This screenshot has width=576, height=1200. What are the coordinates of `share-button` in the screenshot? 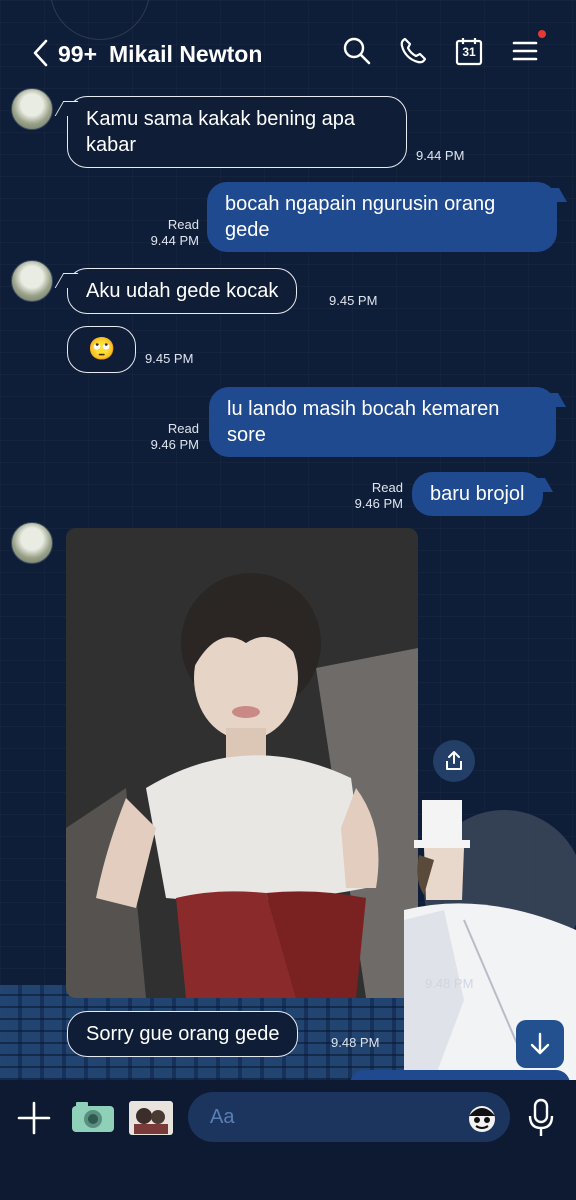 It's located at (454, 761).